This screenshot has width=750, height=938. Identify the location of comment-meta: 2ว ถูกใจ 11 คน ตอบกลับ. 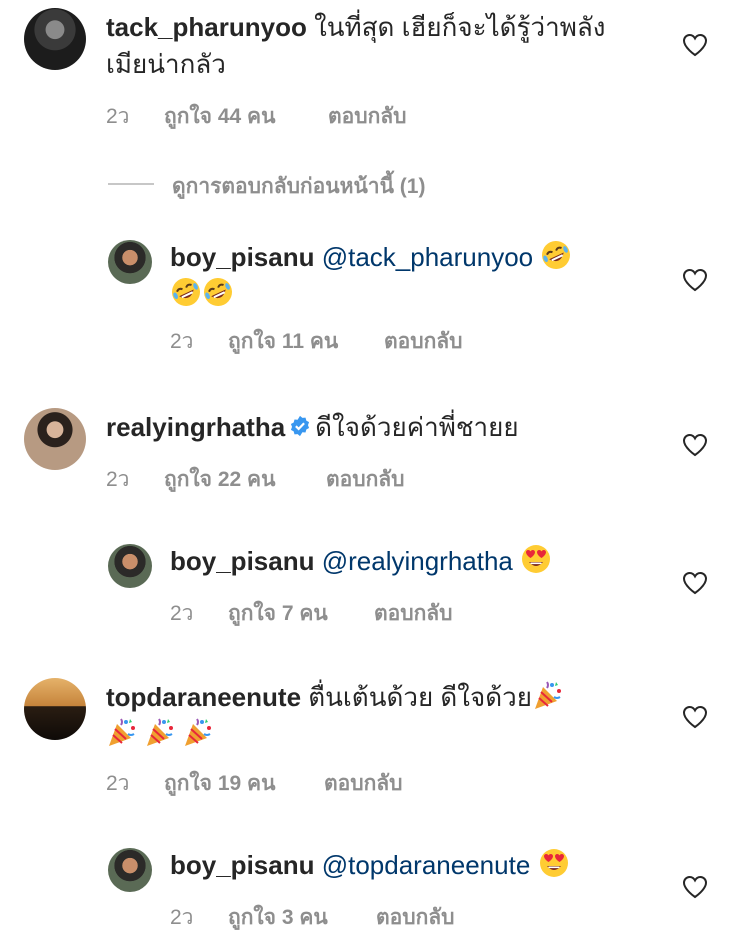
(370, 339).